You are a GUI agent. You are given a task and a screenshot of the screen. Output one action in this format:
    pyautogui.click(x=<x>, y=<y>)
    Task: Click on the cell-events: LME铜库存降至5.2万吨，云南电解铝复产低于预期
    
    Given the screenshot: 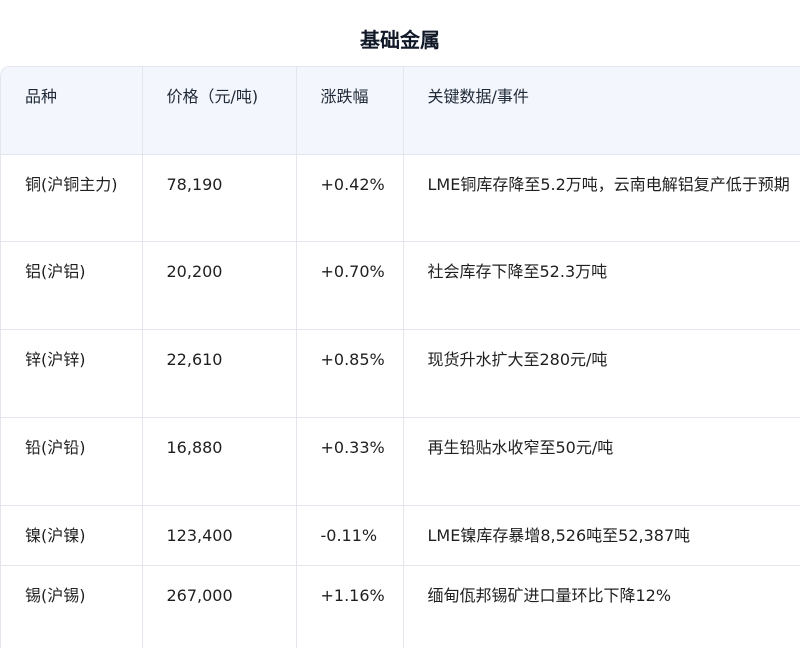 What is the action you would take?
    pyautogui.click(x=601, y=198)
    